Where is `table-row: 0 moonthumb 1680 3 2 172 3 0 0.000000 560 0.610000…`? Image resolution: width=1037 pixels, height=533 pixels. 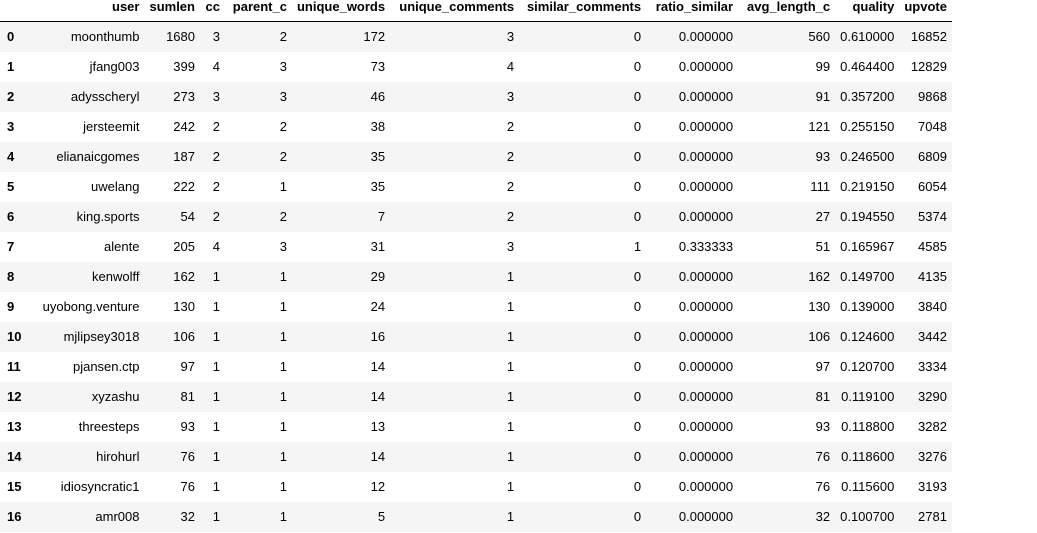 table-row: 0 moonthumb 1680 3 2 172 3 0 0.000000 560 0.610000… is located at coordinates (476, 36).